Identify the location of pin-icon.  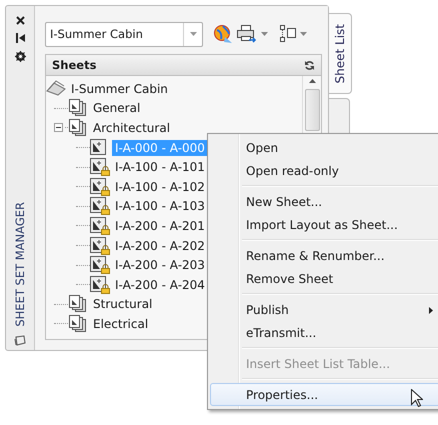
(20, 38).